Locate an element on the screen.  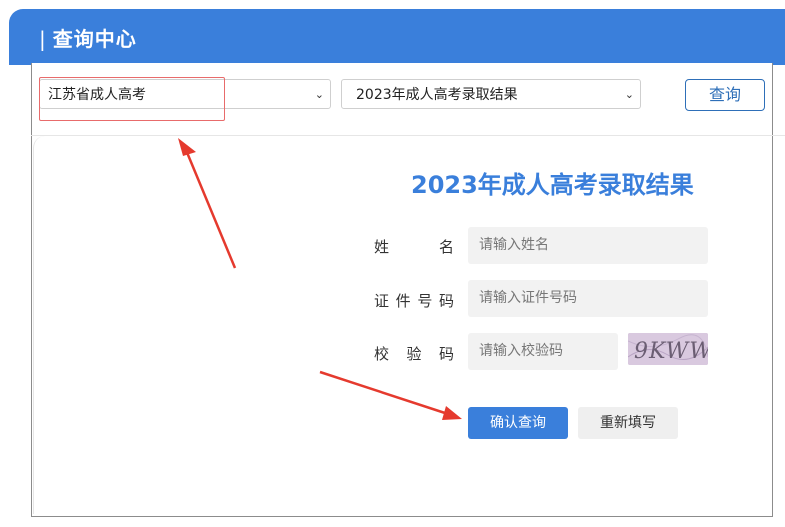
annotation-arrow-right is located at coordinates (390, 395).